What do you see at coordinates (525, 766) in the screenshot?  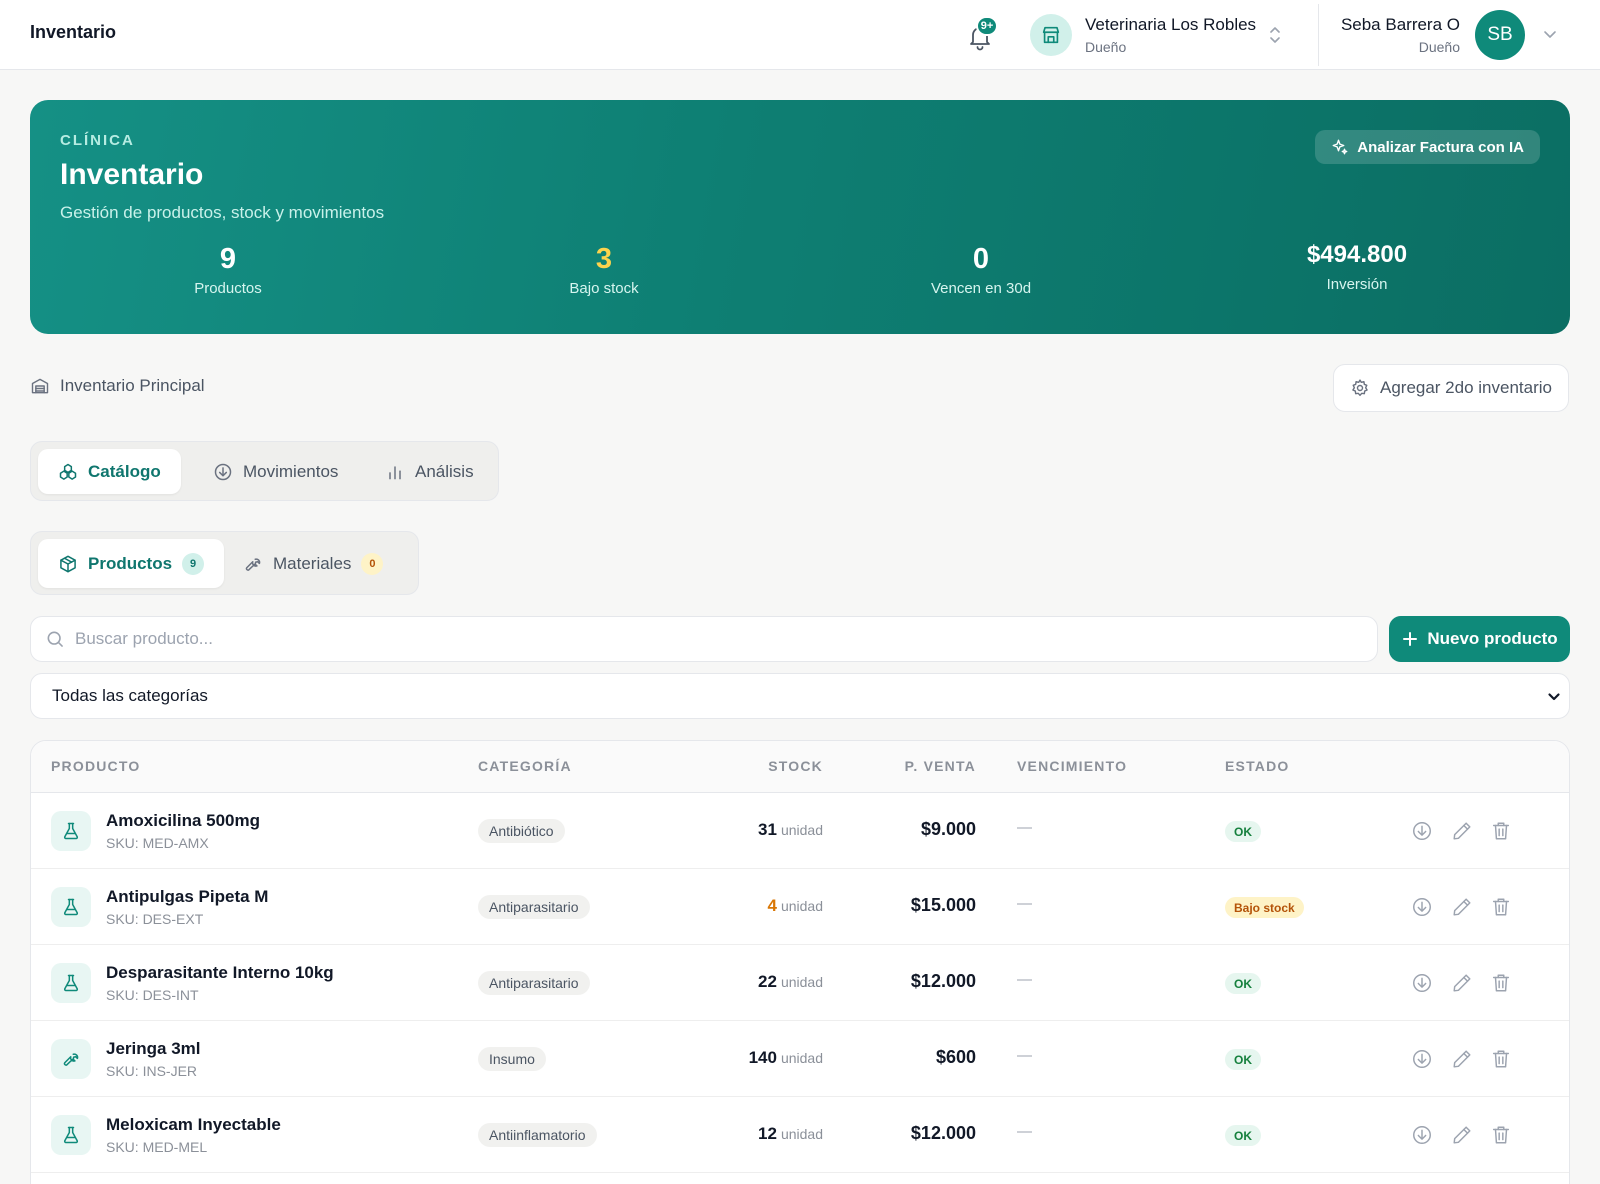 I see `header-categoria: CATEGORÍA` at bounding box center [525, 766].